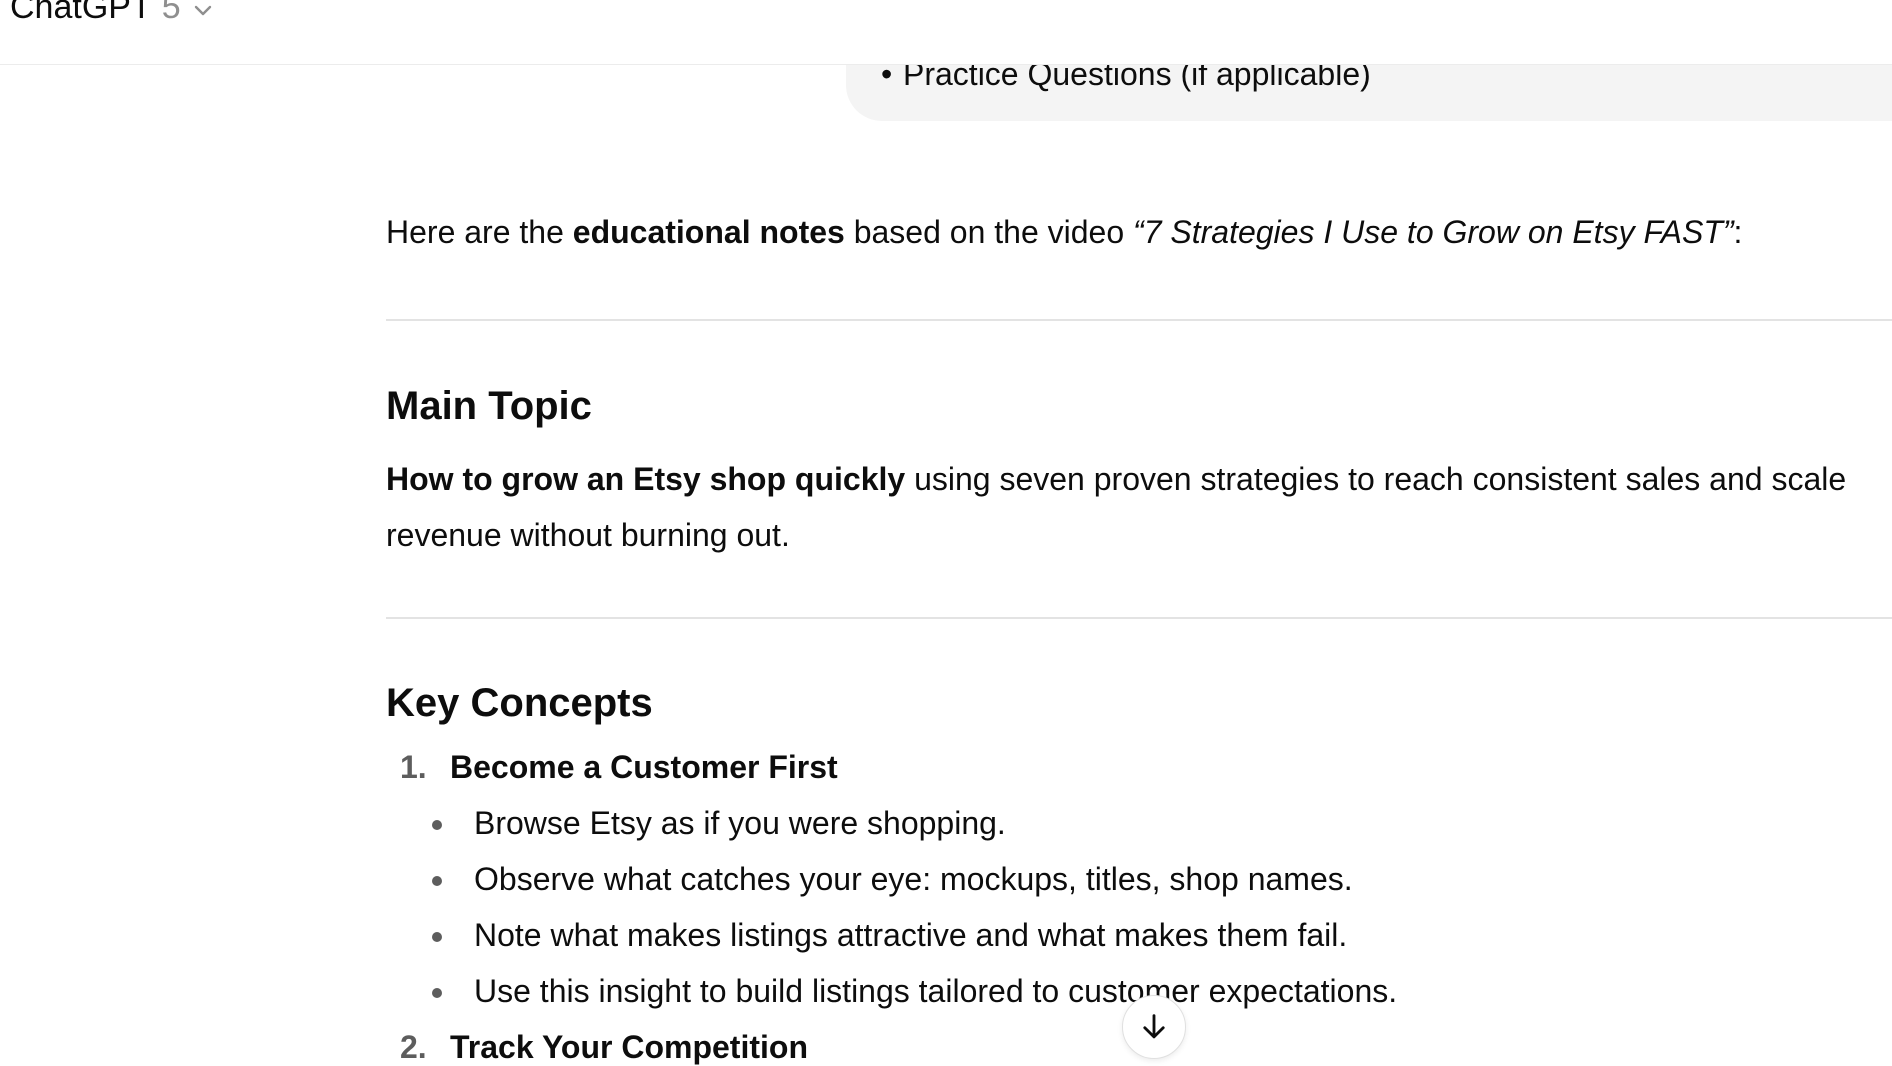 The width and height of the screenshot is (1892, 1066). I want to click on key-concepts-heading: Key Concepts, so click(519, 703).